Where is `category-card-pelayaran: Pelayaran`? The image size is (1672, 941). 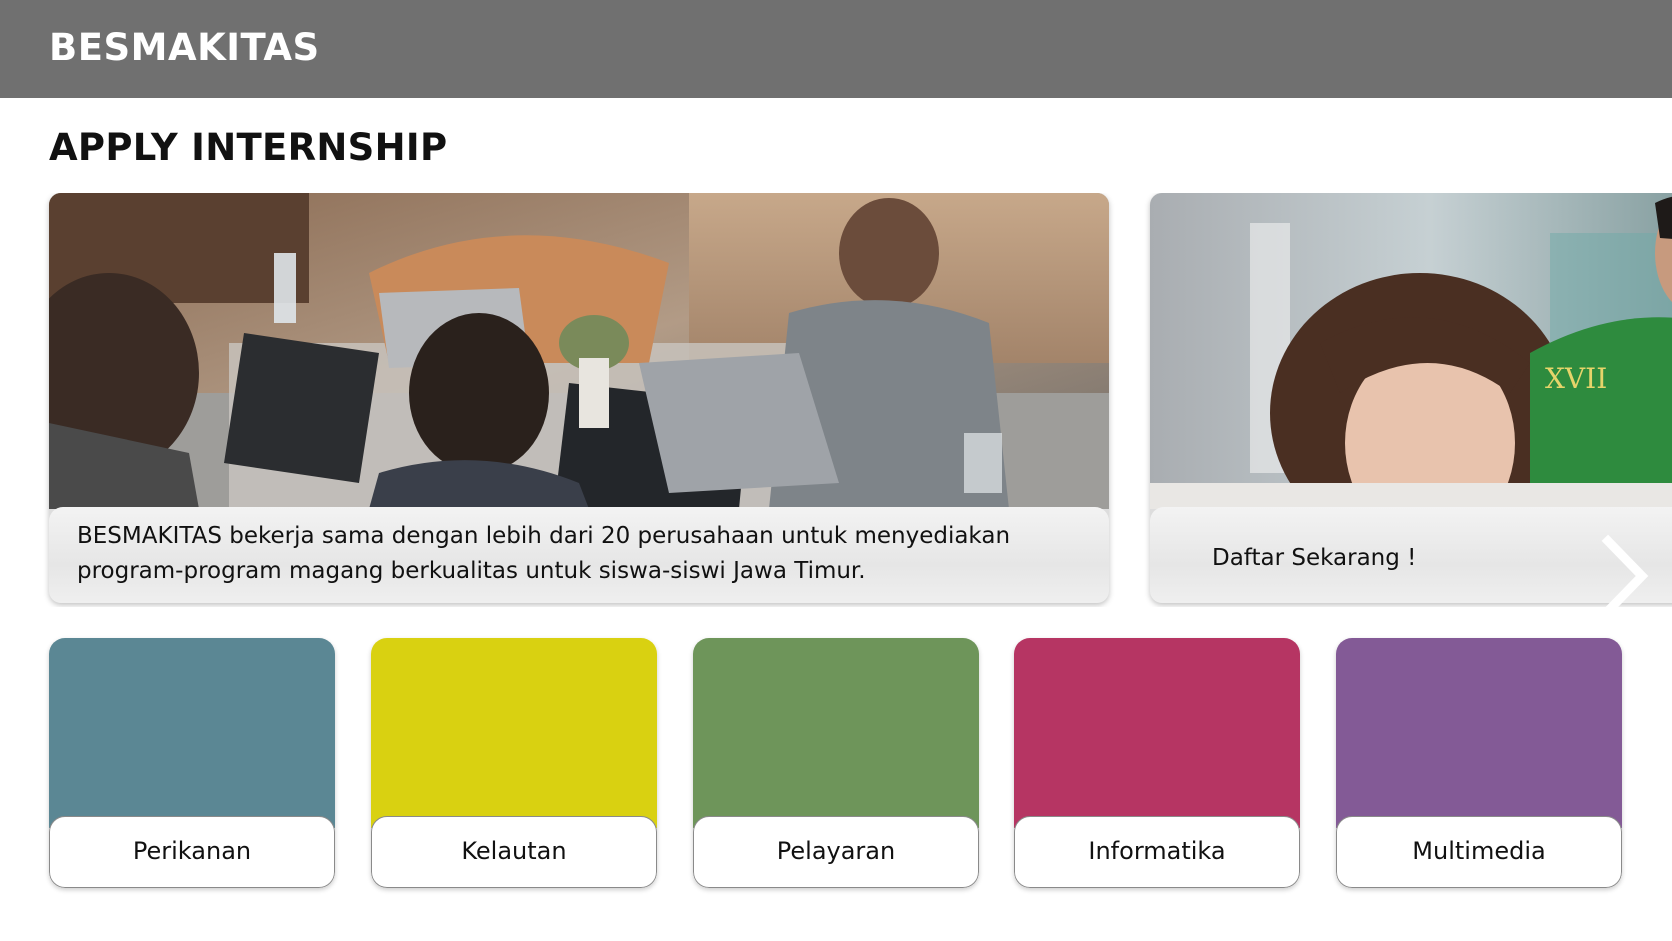
category-card-pelayaran: Pelayaran is located at coordinates (836, 763).